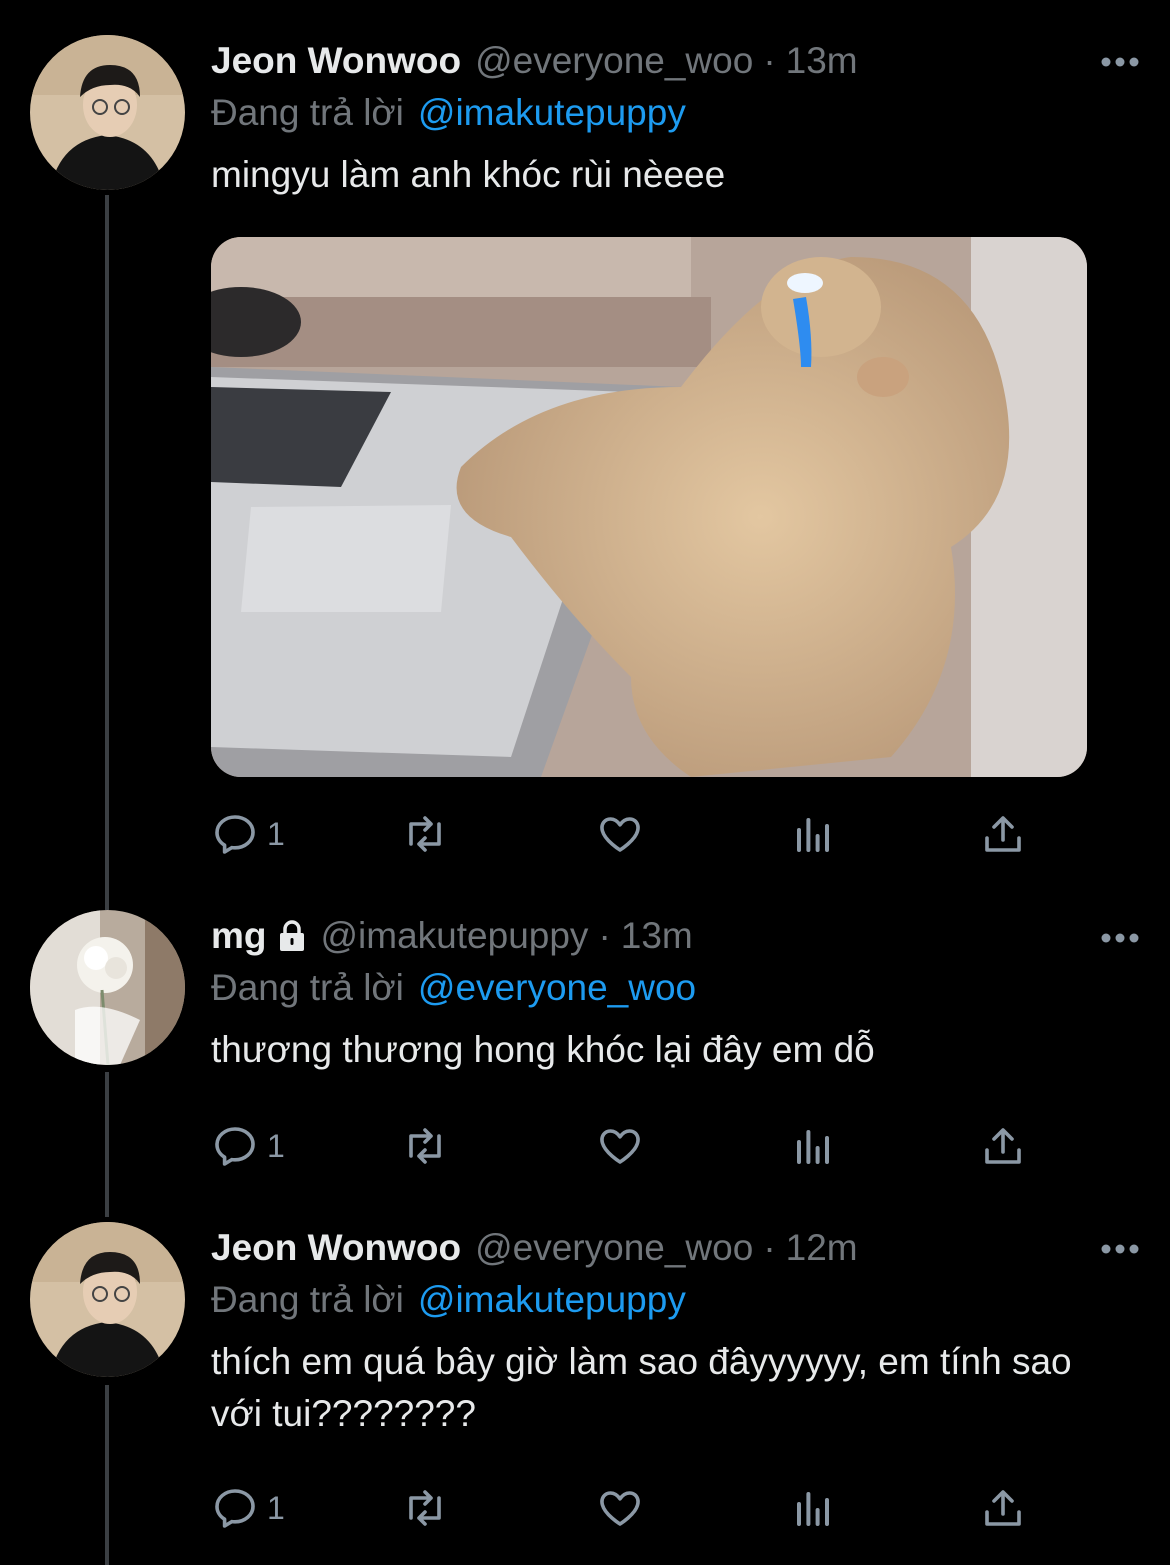  I want to click on tweet-text: mingyu làm anh khóc rùi nèeee, so click(468, 174).